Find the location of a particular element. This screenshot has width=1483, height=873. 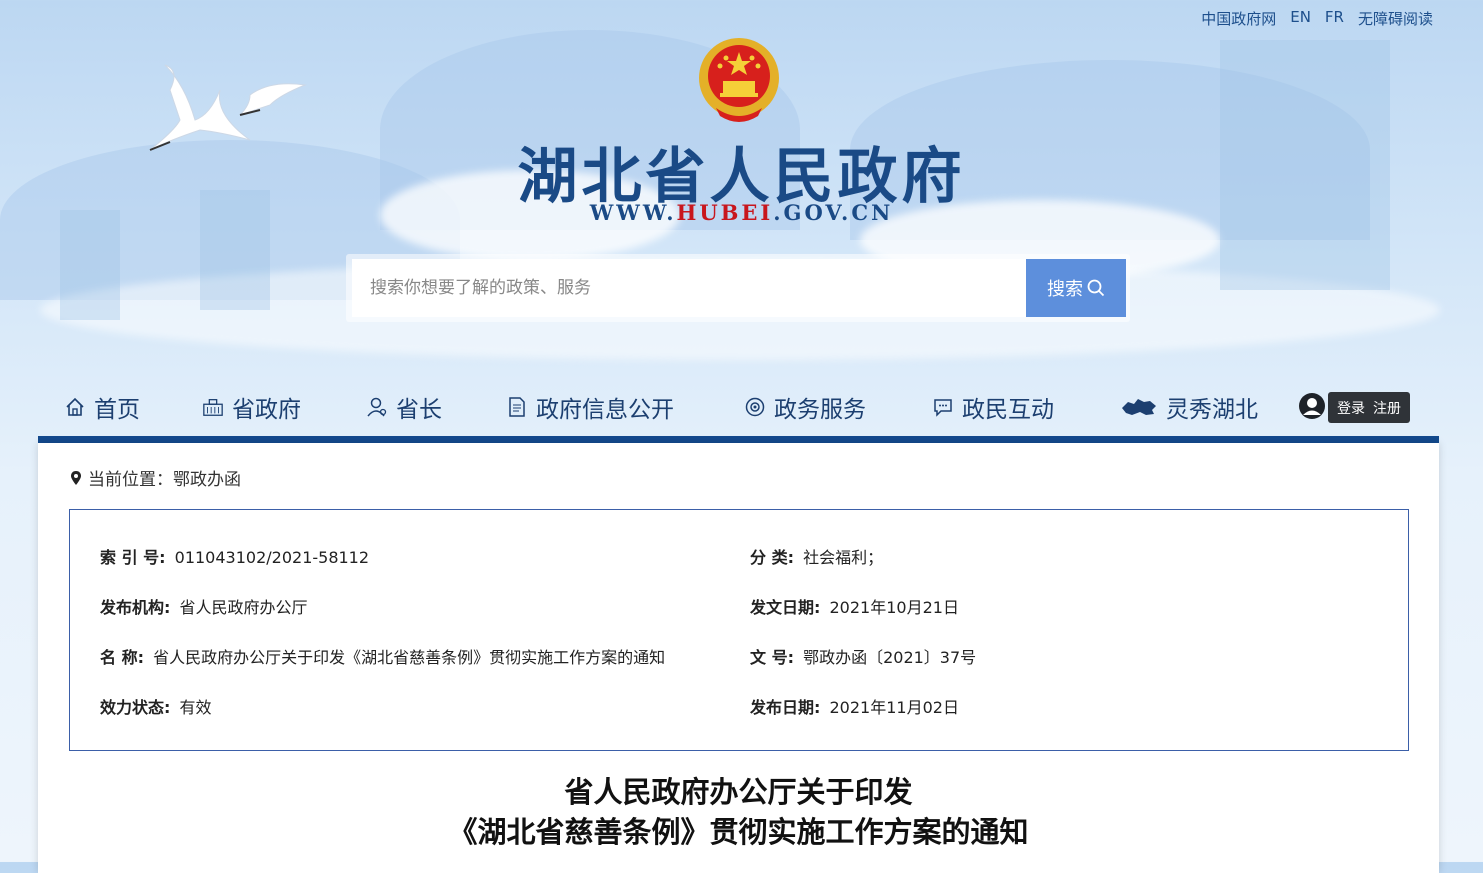

info-category-value: 社会福利； is located at coordinates (843, 557).